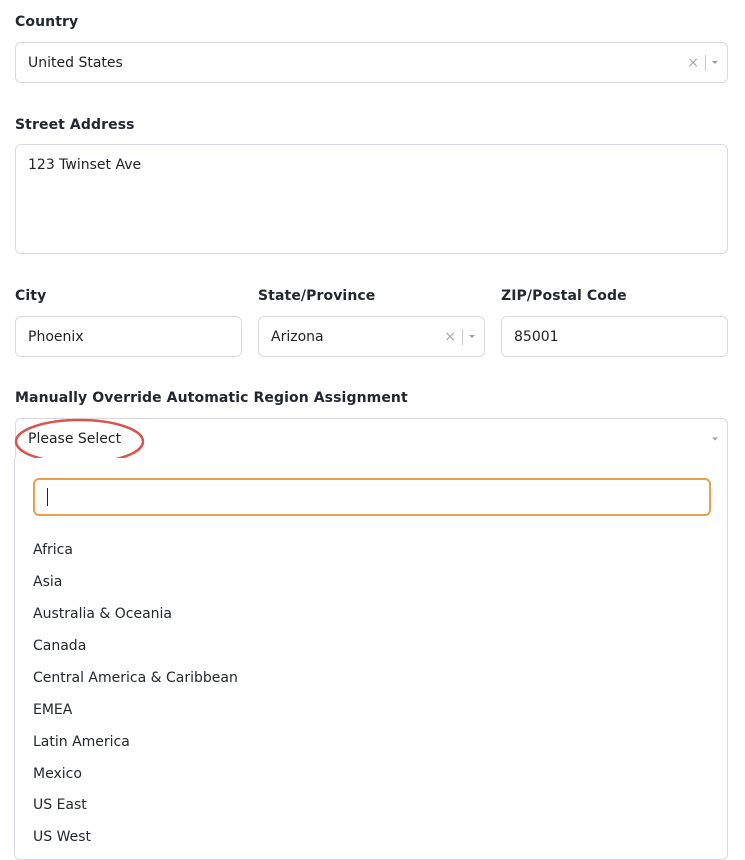 This screenshot has height=860, width=745. I want to click on region-option: Australia & Oceania, so click(102, 614).